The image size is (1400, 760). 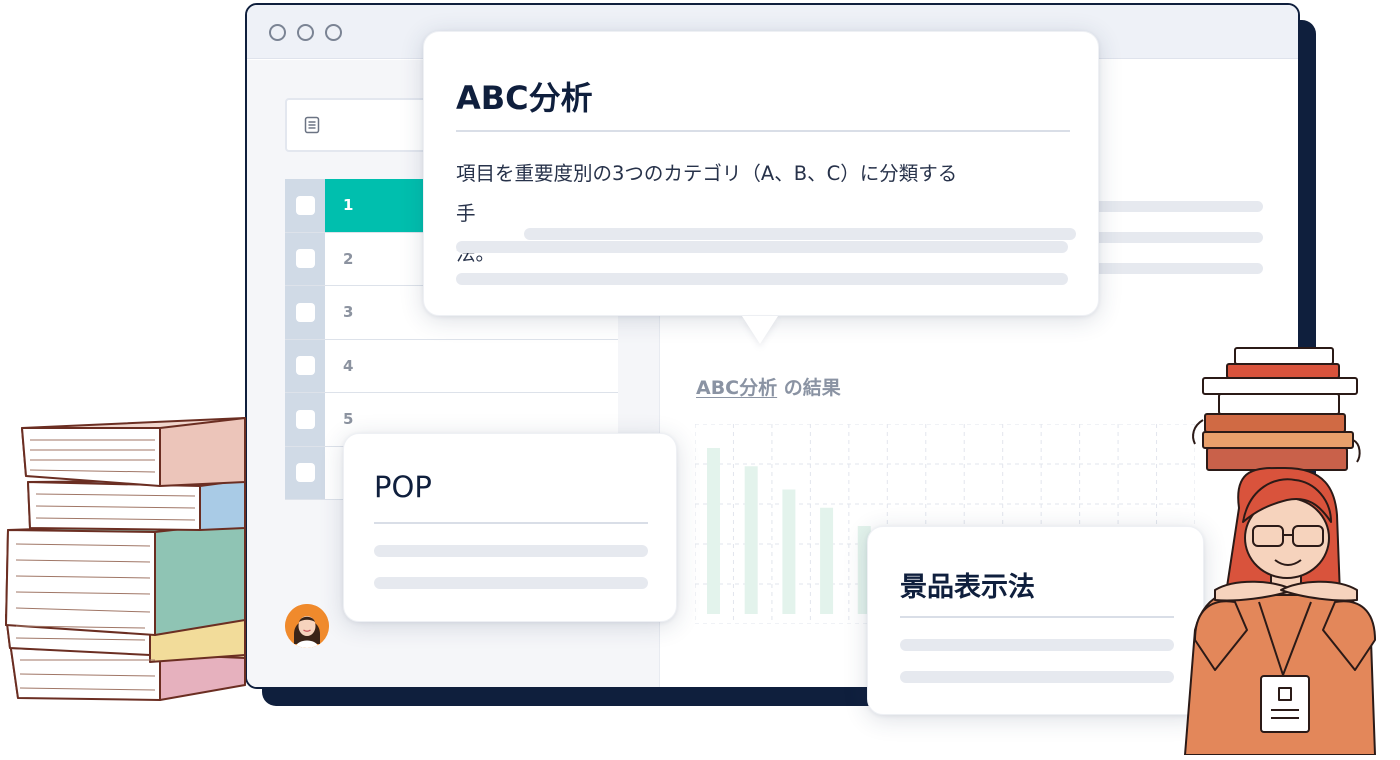 What do you see at coordinates (967, 587) in the screenshot?
I see `card-title: 景品表示法` at bounding box center [967, 587].